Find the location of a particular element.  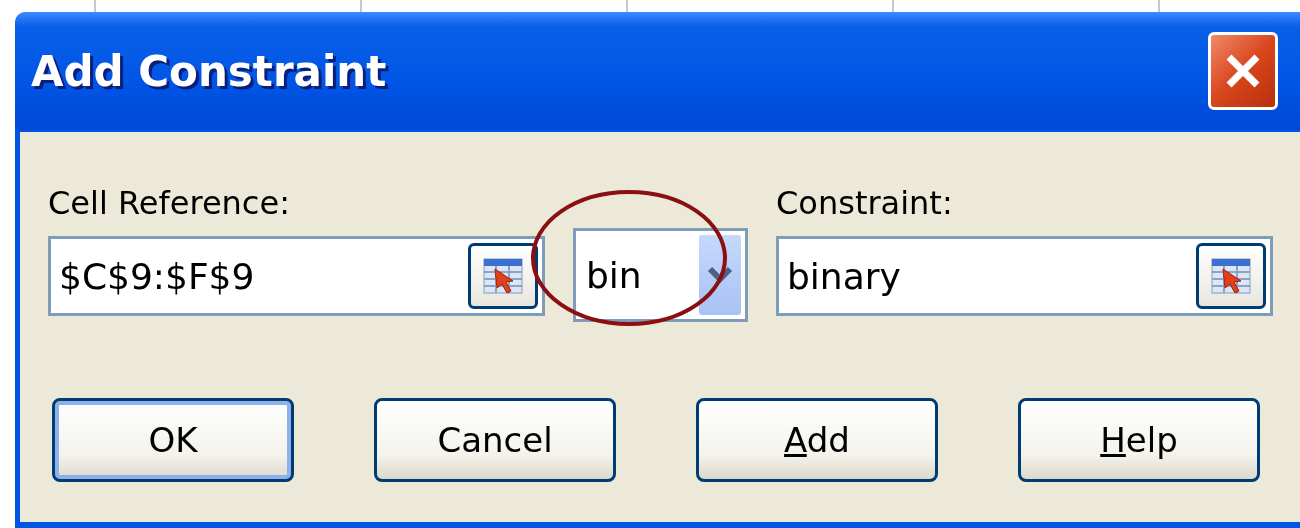

dialog-button: Add is located at coordinates (817, 440).